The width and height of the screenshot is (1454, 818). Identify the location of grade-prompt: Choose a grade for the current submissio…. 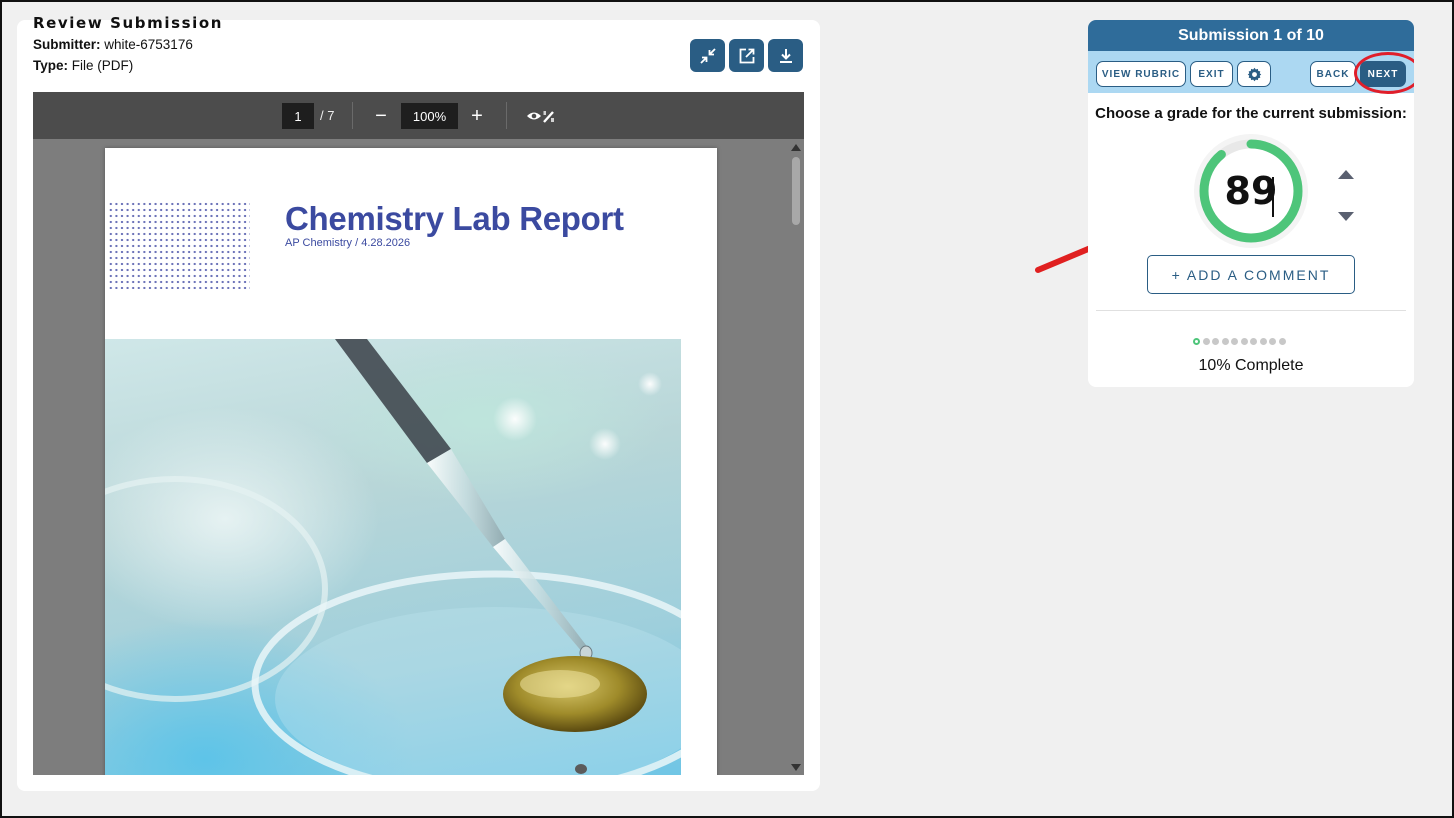
(1251, 113).